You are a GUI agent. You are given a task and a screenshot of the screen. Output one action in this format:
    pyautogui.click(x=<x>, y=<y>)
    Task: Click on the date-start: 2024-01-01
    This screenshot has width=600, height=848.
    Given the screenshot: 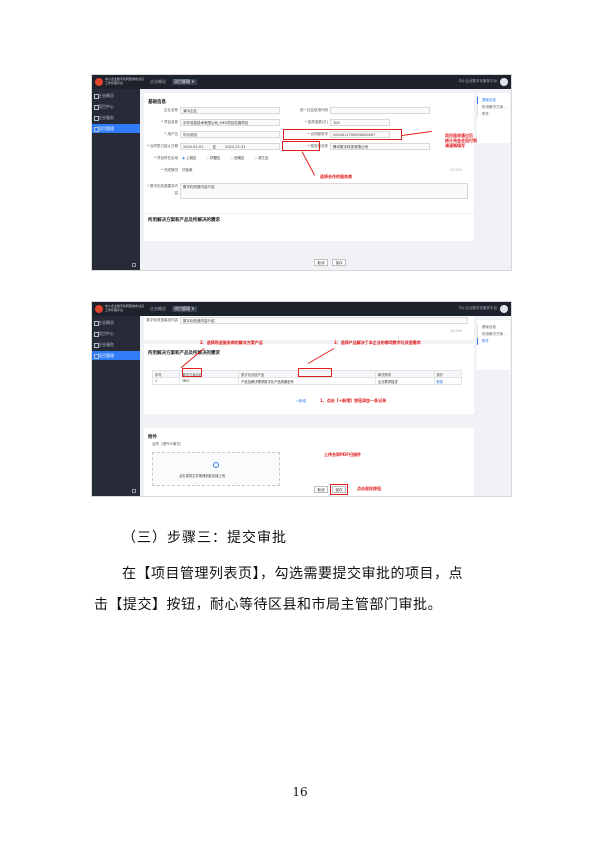 What is the action you would take?
    pyautogui.click(x=193, y=147)
    